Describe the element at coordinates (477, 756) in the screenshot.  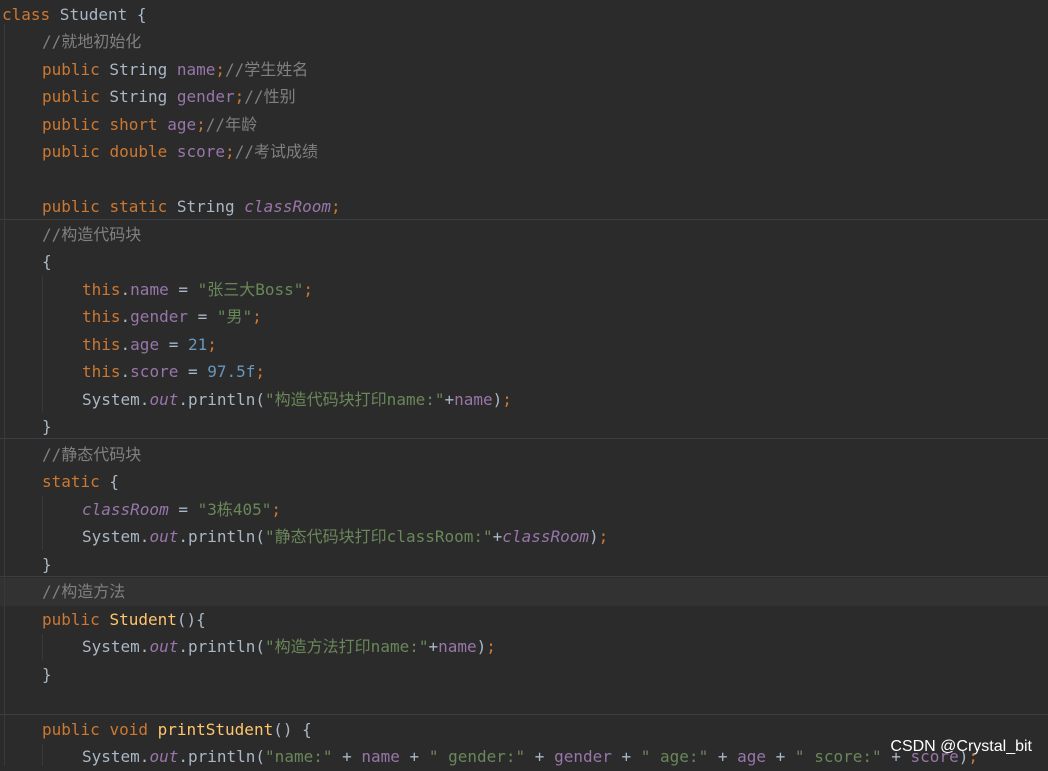
I see `string-token: " gender:"` at that location.